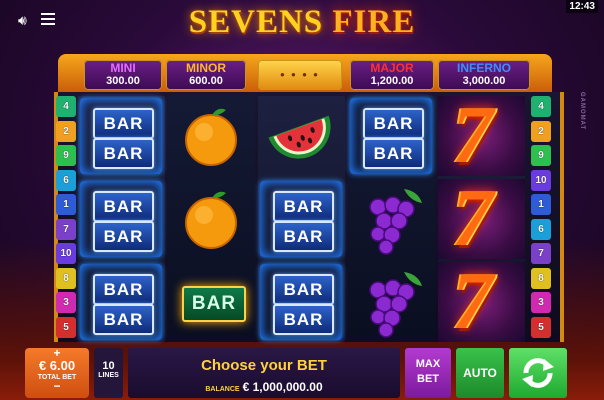 This screenshot has height=400, width=604. I want to click on payline-marker-left: 9, so click(66, 155).